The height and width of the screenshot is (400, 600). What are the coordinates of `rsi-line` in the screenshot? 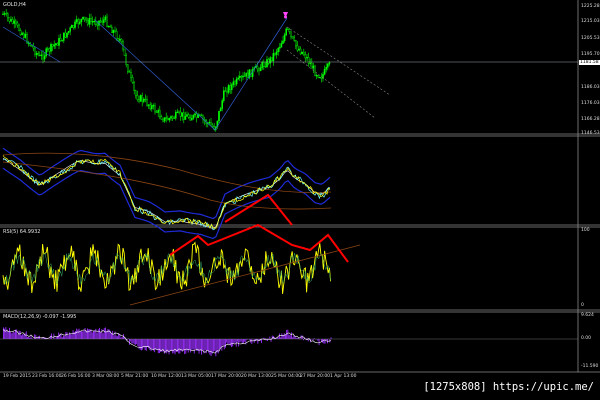 It's located at (167, 267).